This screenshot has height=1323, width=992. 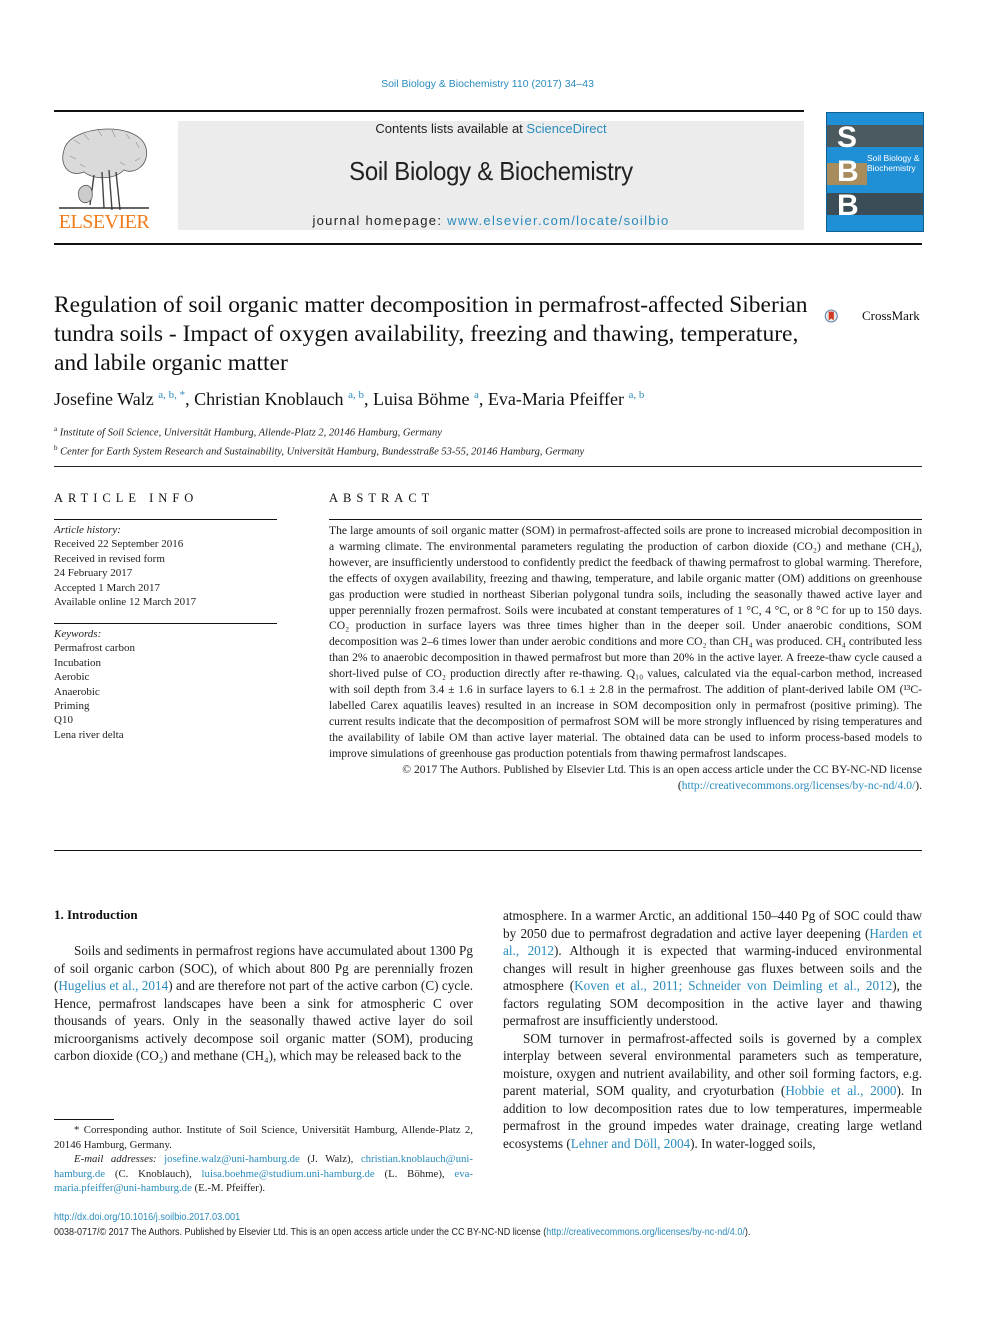 I want to click on history-item: 24 February 2017, so click(x=93, y=573).